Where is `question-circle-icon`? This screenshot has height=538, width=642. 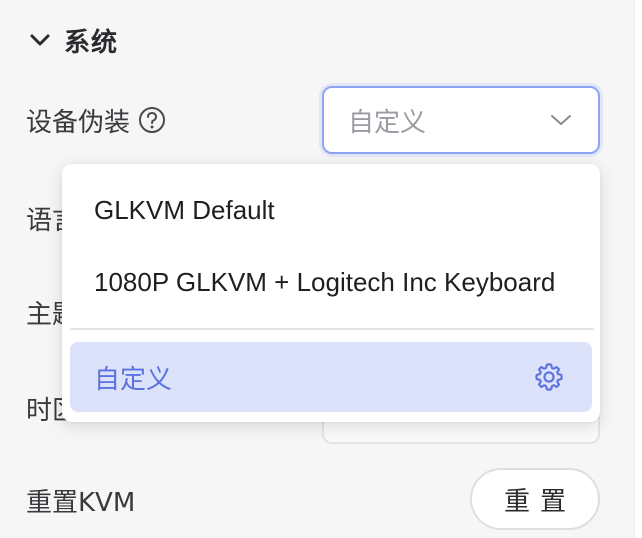
question-circle-icon is located at coordinates (152, 120).